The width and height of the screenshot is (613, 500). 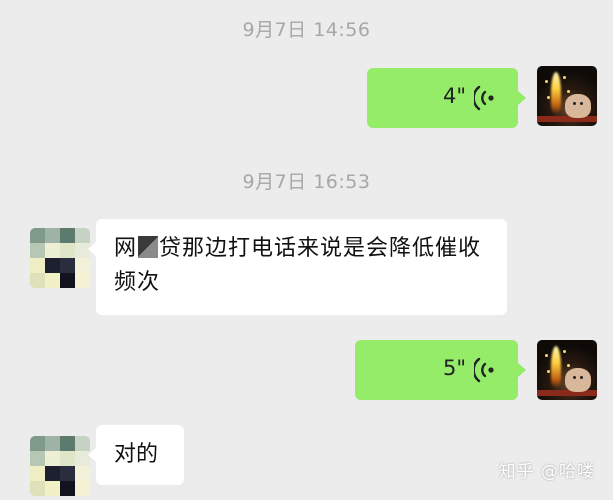 I want to click on message-text-part: 贷那边打电话来说是会降低催收频次, so click(x=298, y=265).